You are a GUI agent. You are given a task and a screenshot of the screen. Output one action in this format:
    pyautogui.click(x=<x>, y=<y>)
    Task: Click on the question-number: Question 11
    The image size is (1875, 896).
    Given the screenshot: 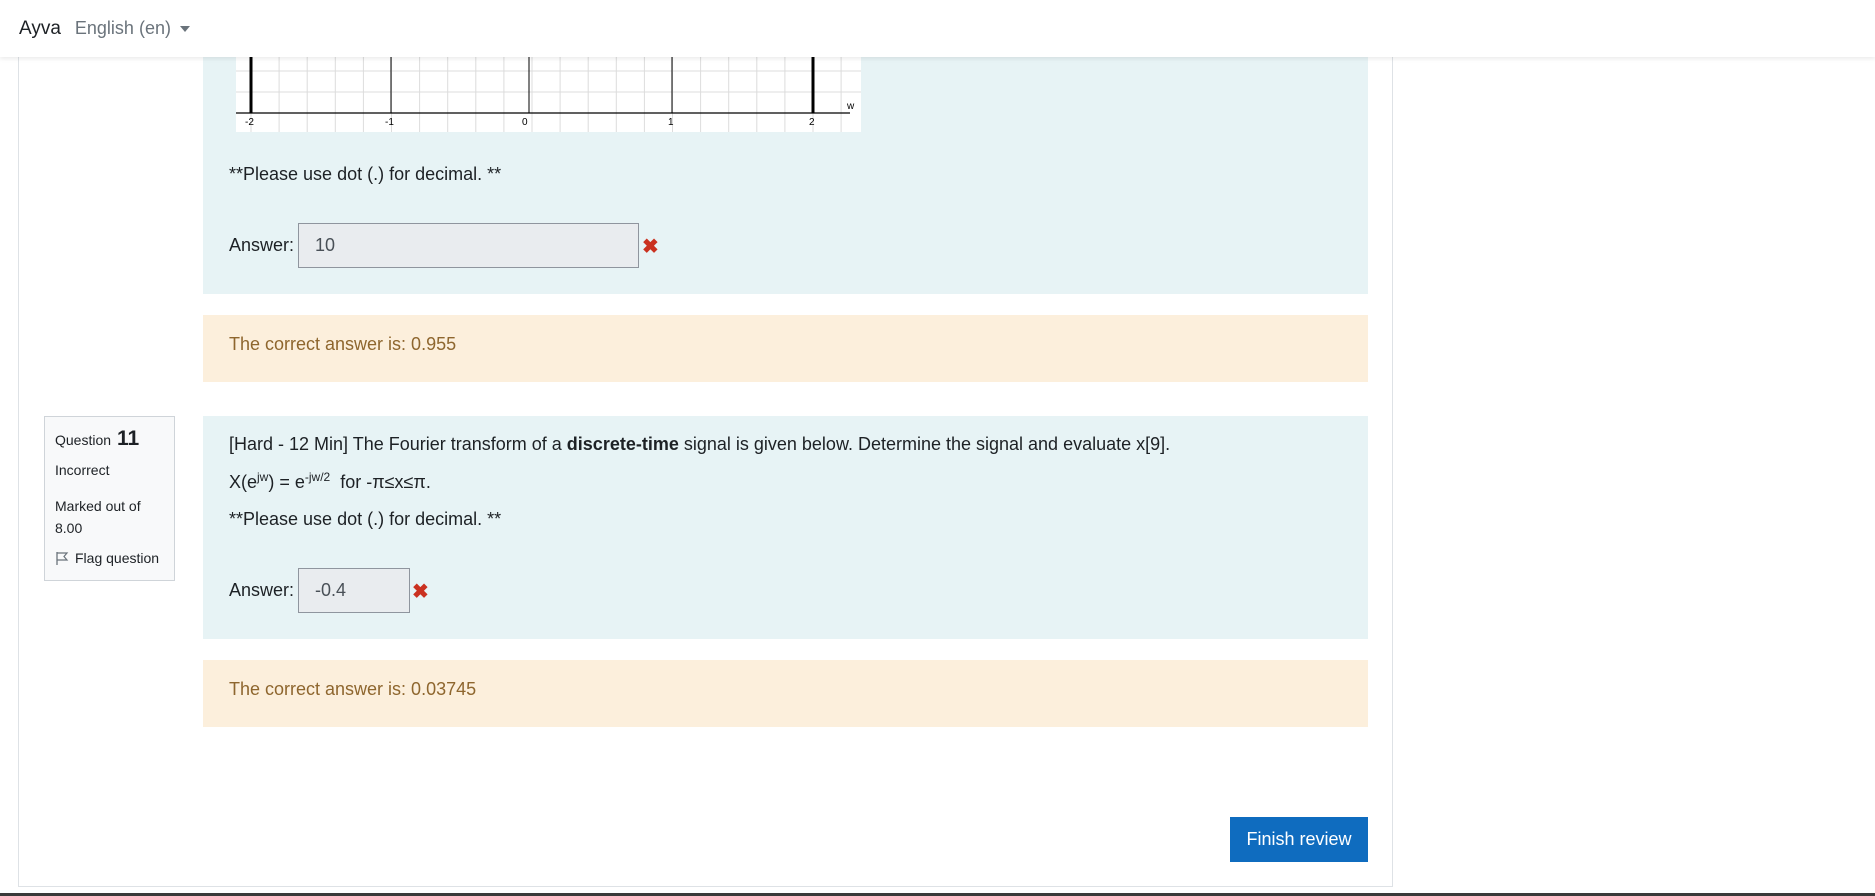 What is the action you would take?
    pyautogui.click(x=97, y=438)
    